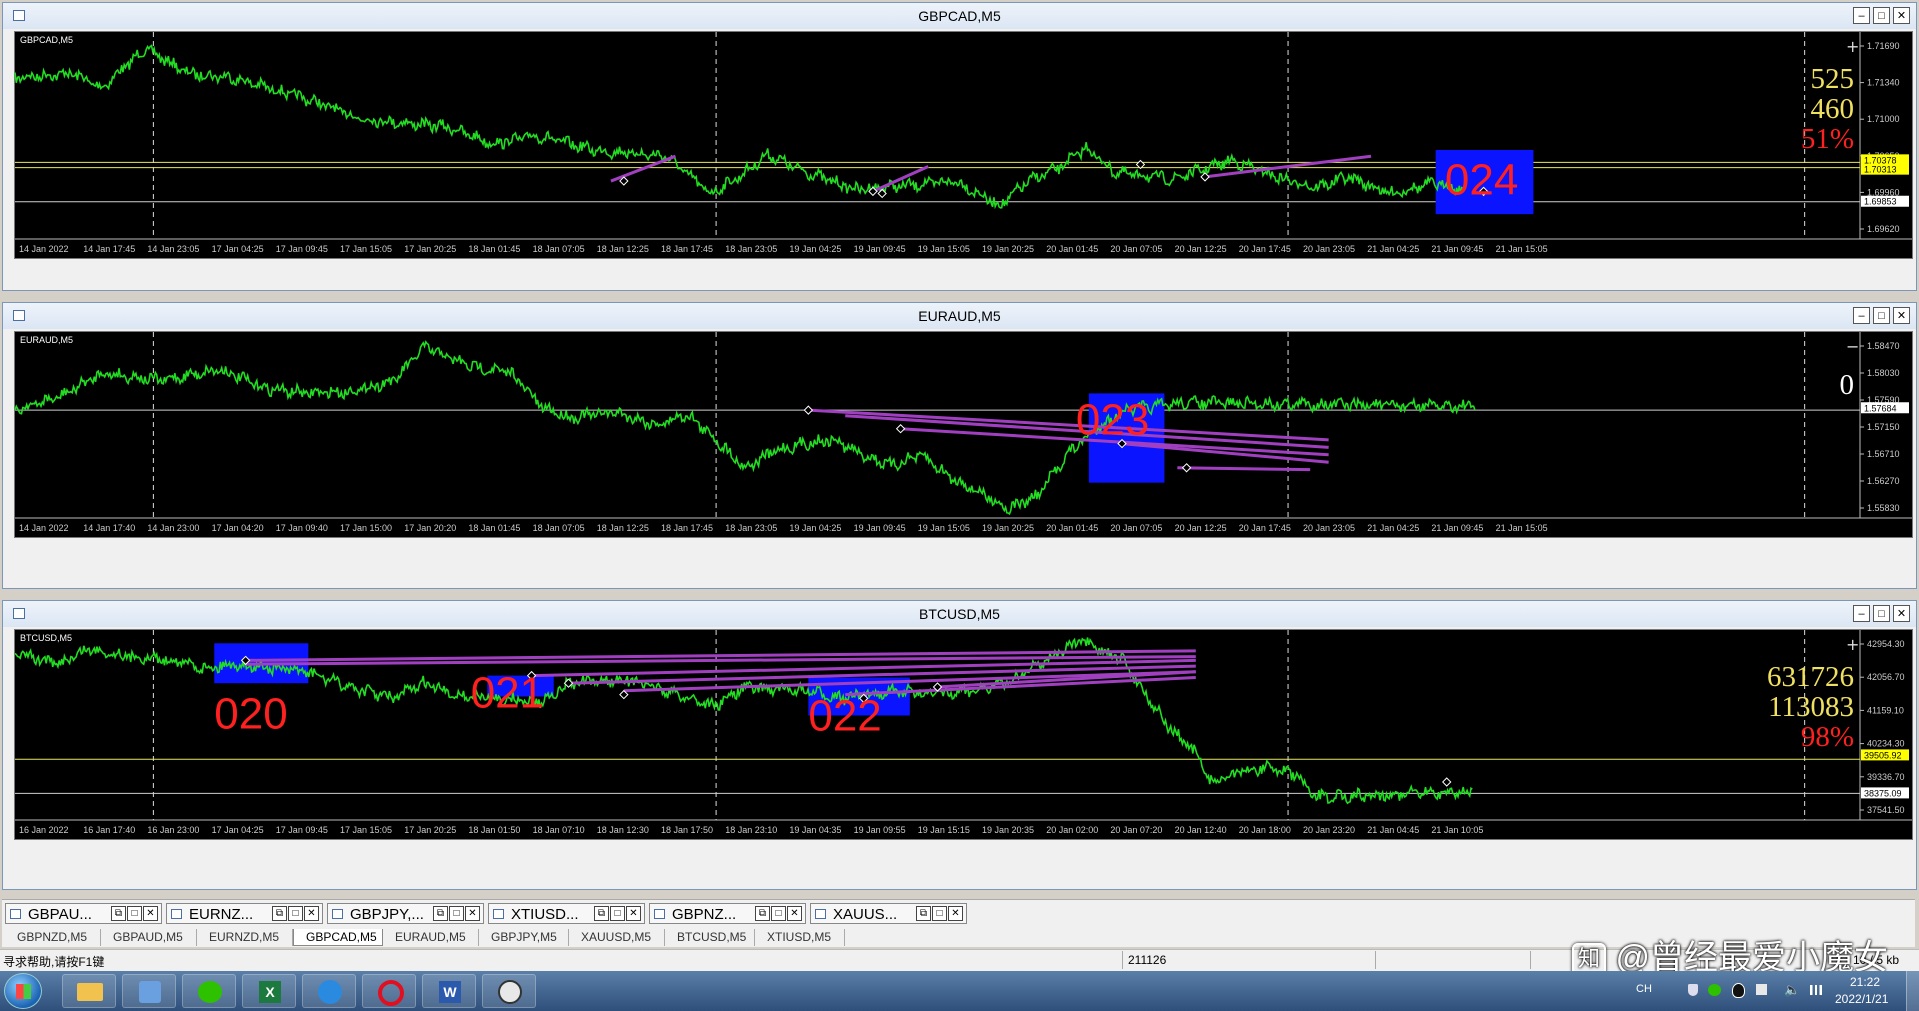 The height and width of the screenshot is (1011, 1919). I want to click on browser-taskbar-button, so click(329, 991).